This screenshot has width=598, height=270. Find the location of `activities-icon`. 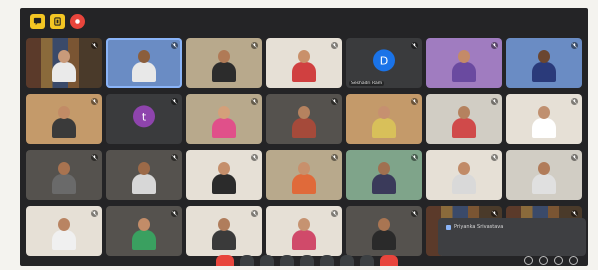

activities-icon is located at coordinates (573, 260).